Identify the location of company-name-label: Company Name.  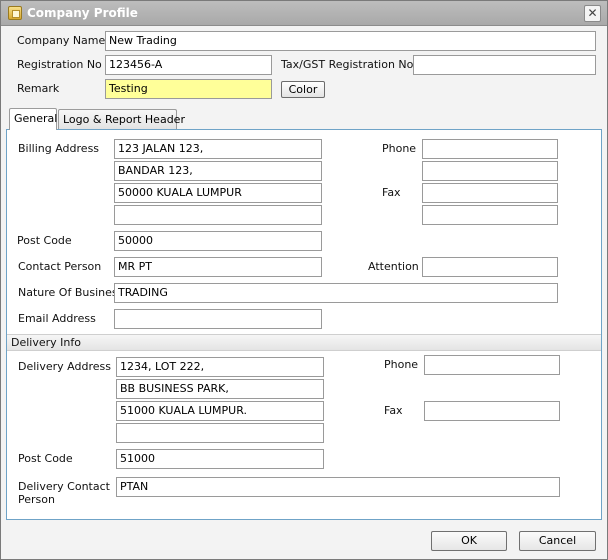
(61, 40).